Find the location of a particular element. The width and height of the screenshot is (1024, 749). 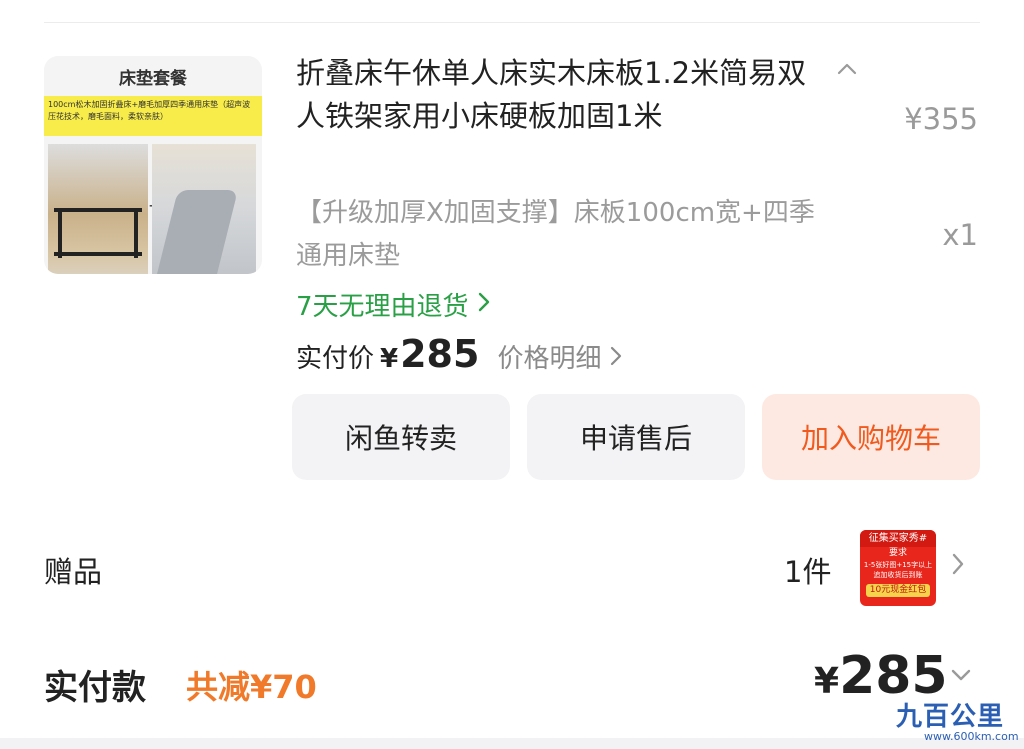

product-spec: 【升级加厚X加固支撑】床板100cm宽+四季通用床垫 is located at coordinates (555, 234).